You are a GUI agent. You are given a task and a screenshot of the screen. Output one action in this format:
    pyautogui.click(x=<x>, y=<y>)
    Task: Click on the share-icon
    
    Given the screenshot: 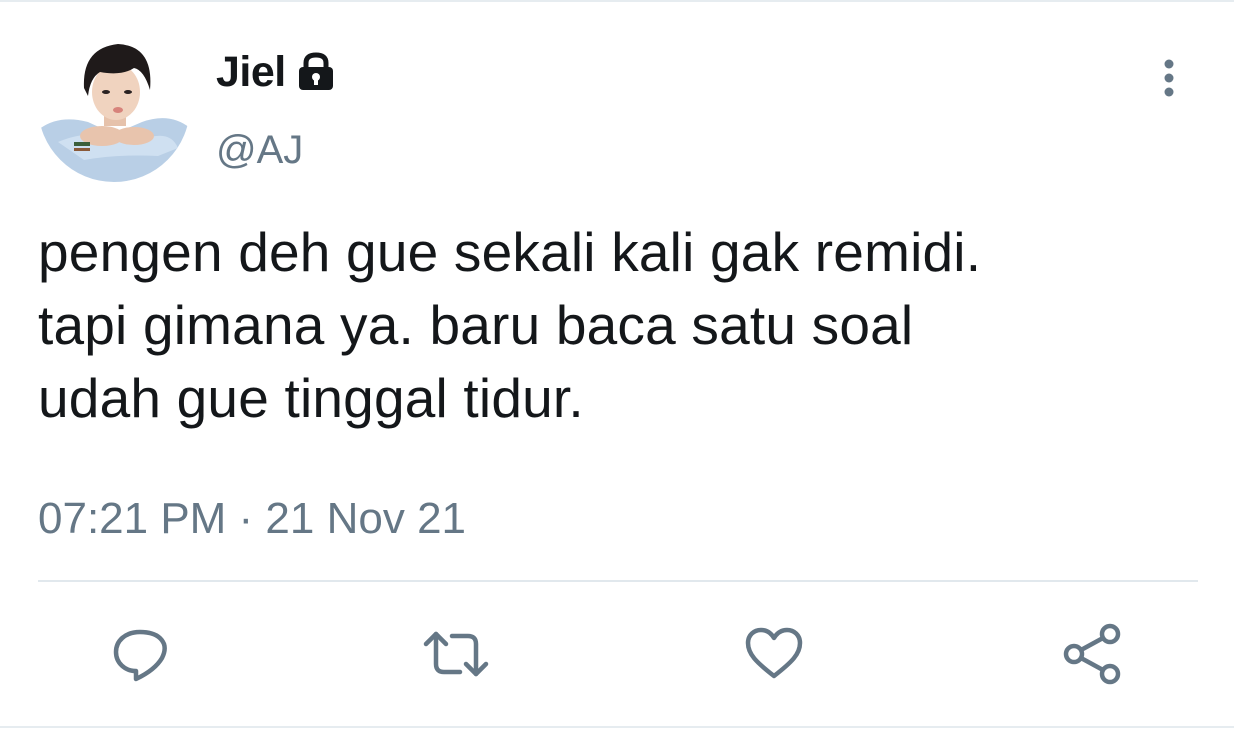 What is the action you would take?
    pyautogui.click(x=1092, y=654)
    